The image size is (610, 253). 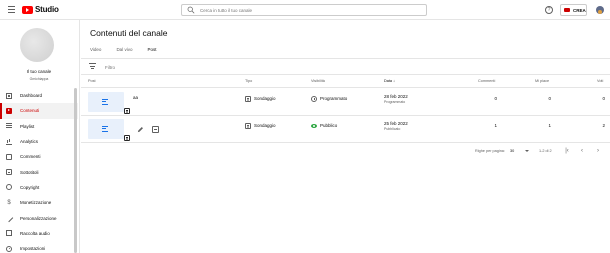 What do you see at coordinates (567, 151) in the screenshot?
I see `first-page-icon: |‹` at bounding box center [567, 151].